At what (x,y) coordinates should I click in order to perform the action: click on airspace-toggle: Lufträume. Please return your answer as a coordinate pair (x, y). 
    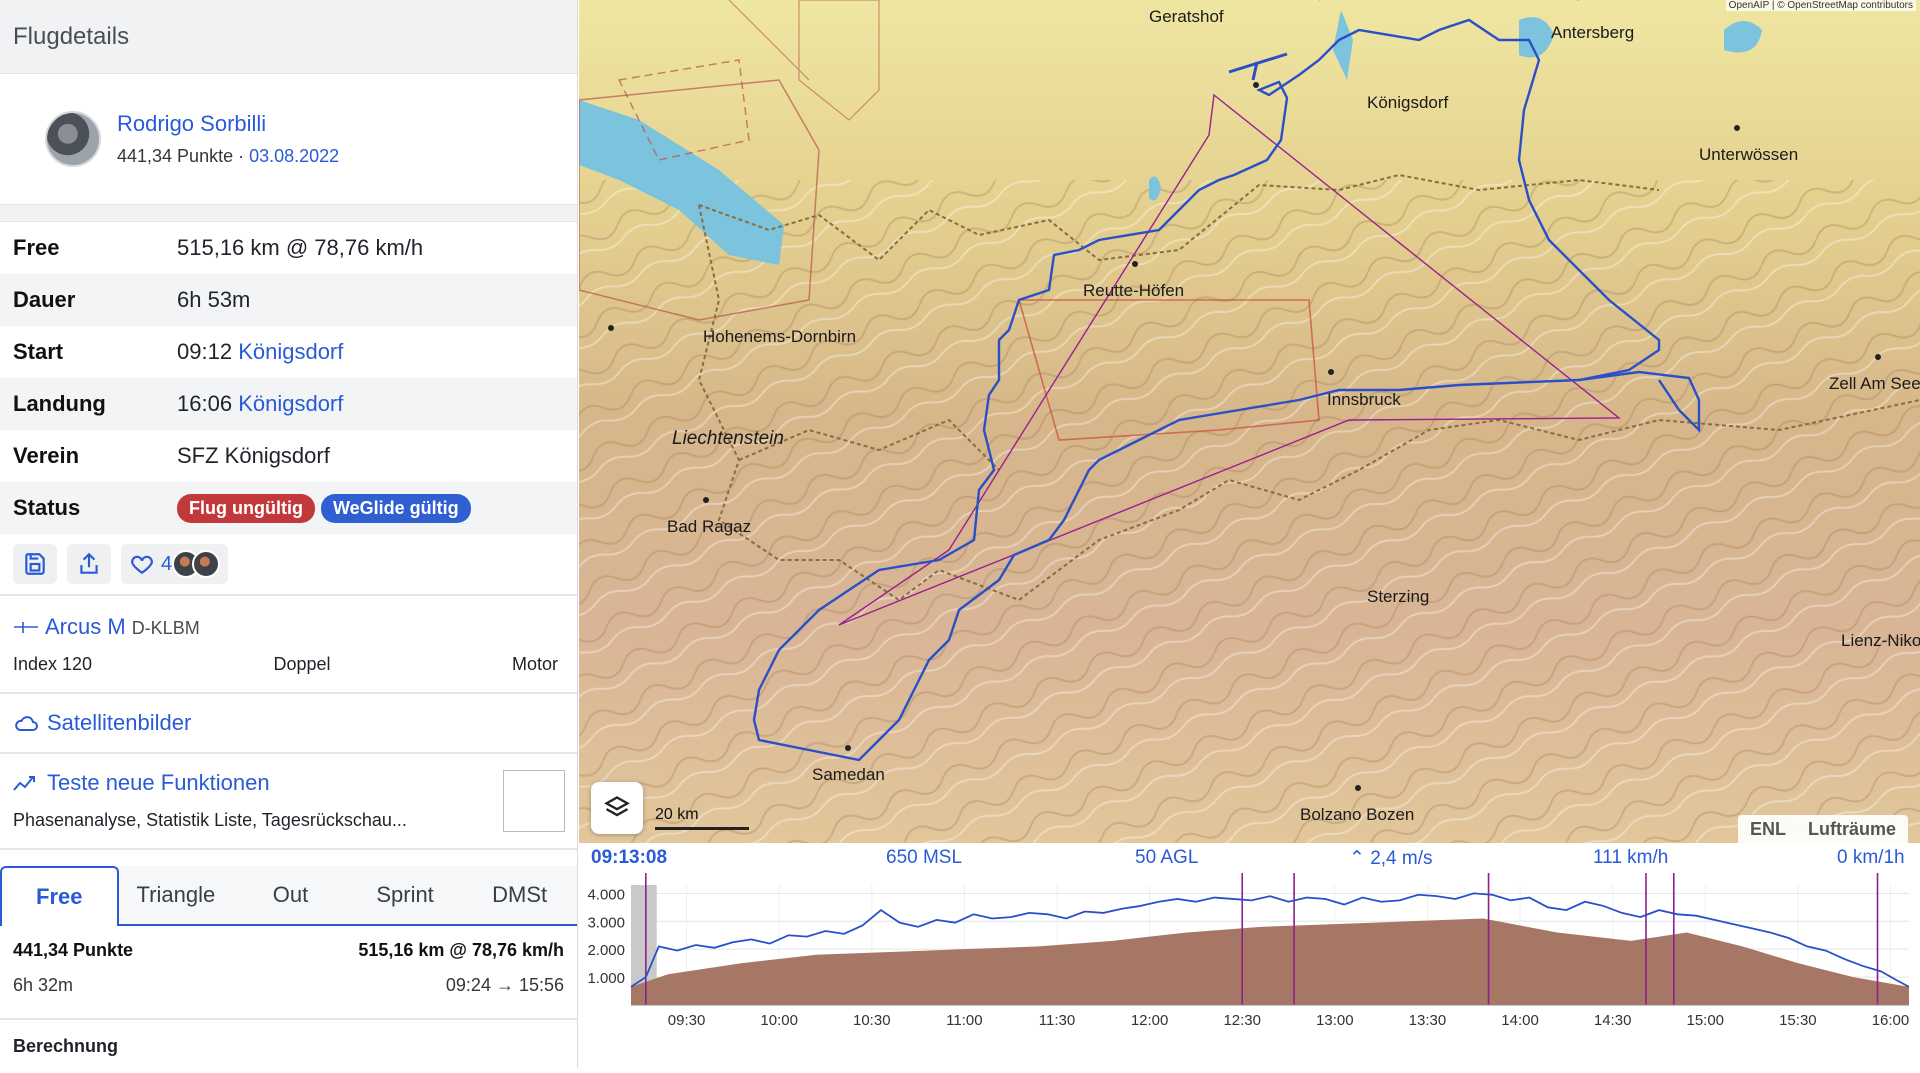
    Looking at the image, I should click on (1852, 829).